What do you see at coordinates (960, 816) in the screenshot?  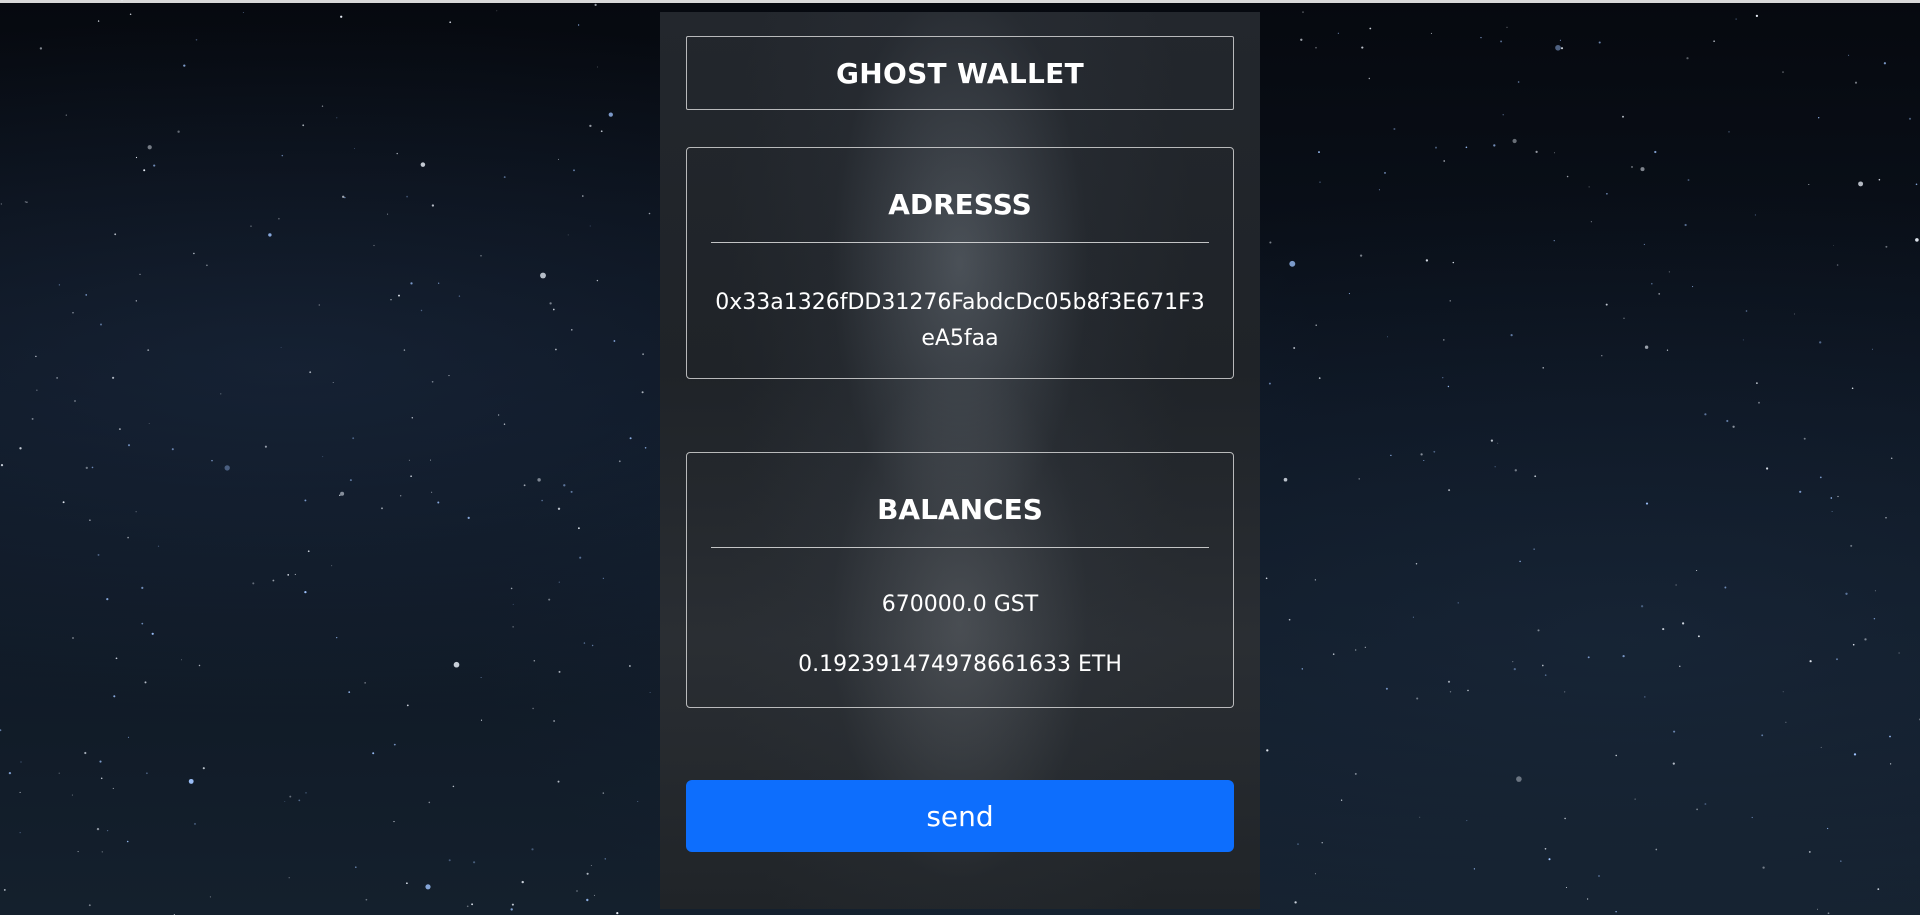 I see `send-button: send` at bounding box center [960, 816].